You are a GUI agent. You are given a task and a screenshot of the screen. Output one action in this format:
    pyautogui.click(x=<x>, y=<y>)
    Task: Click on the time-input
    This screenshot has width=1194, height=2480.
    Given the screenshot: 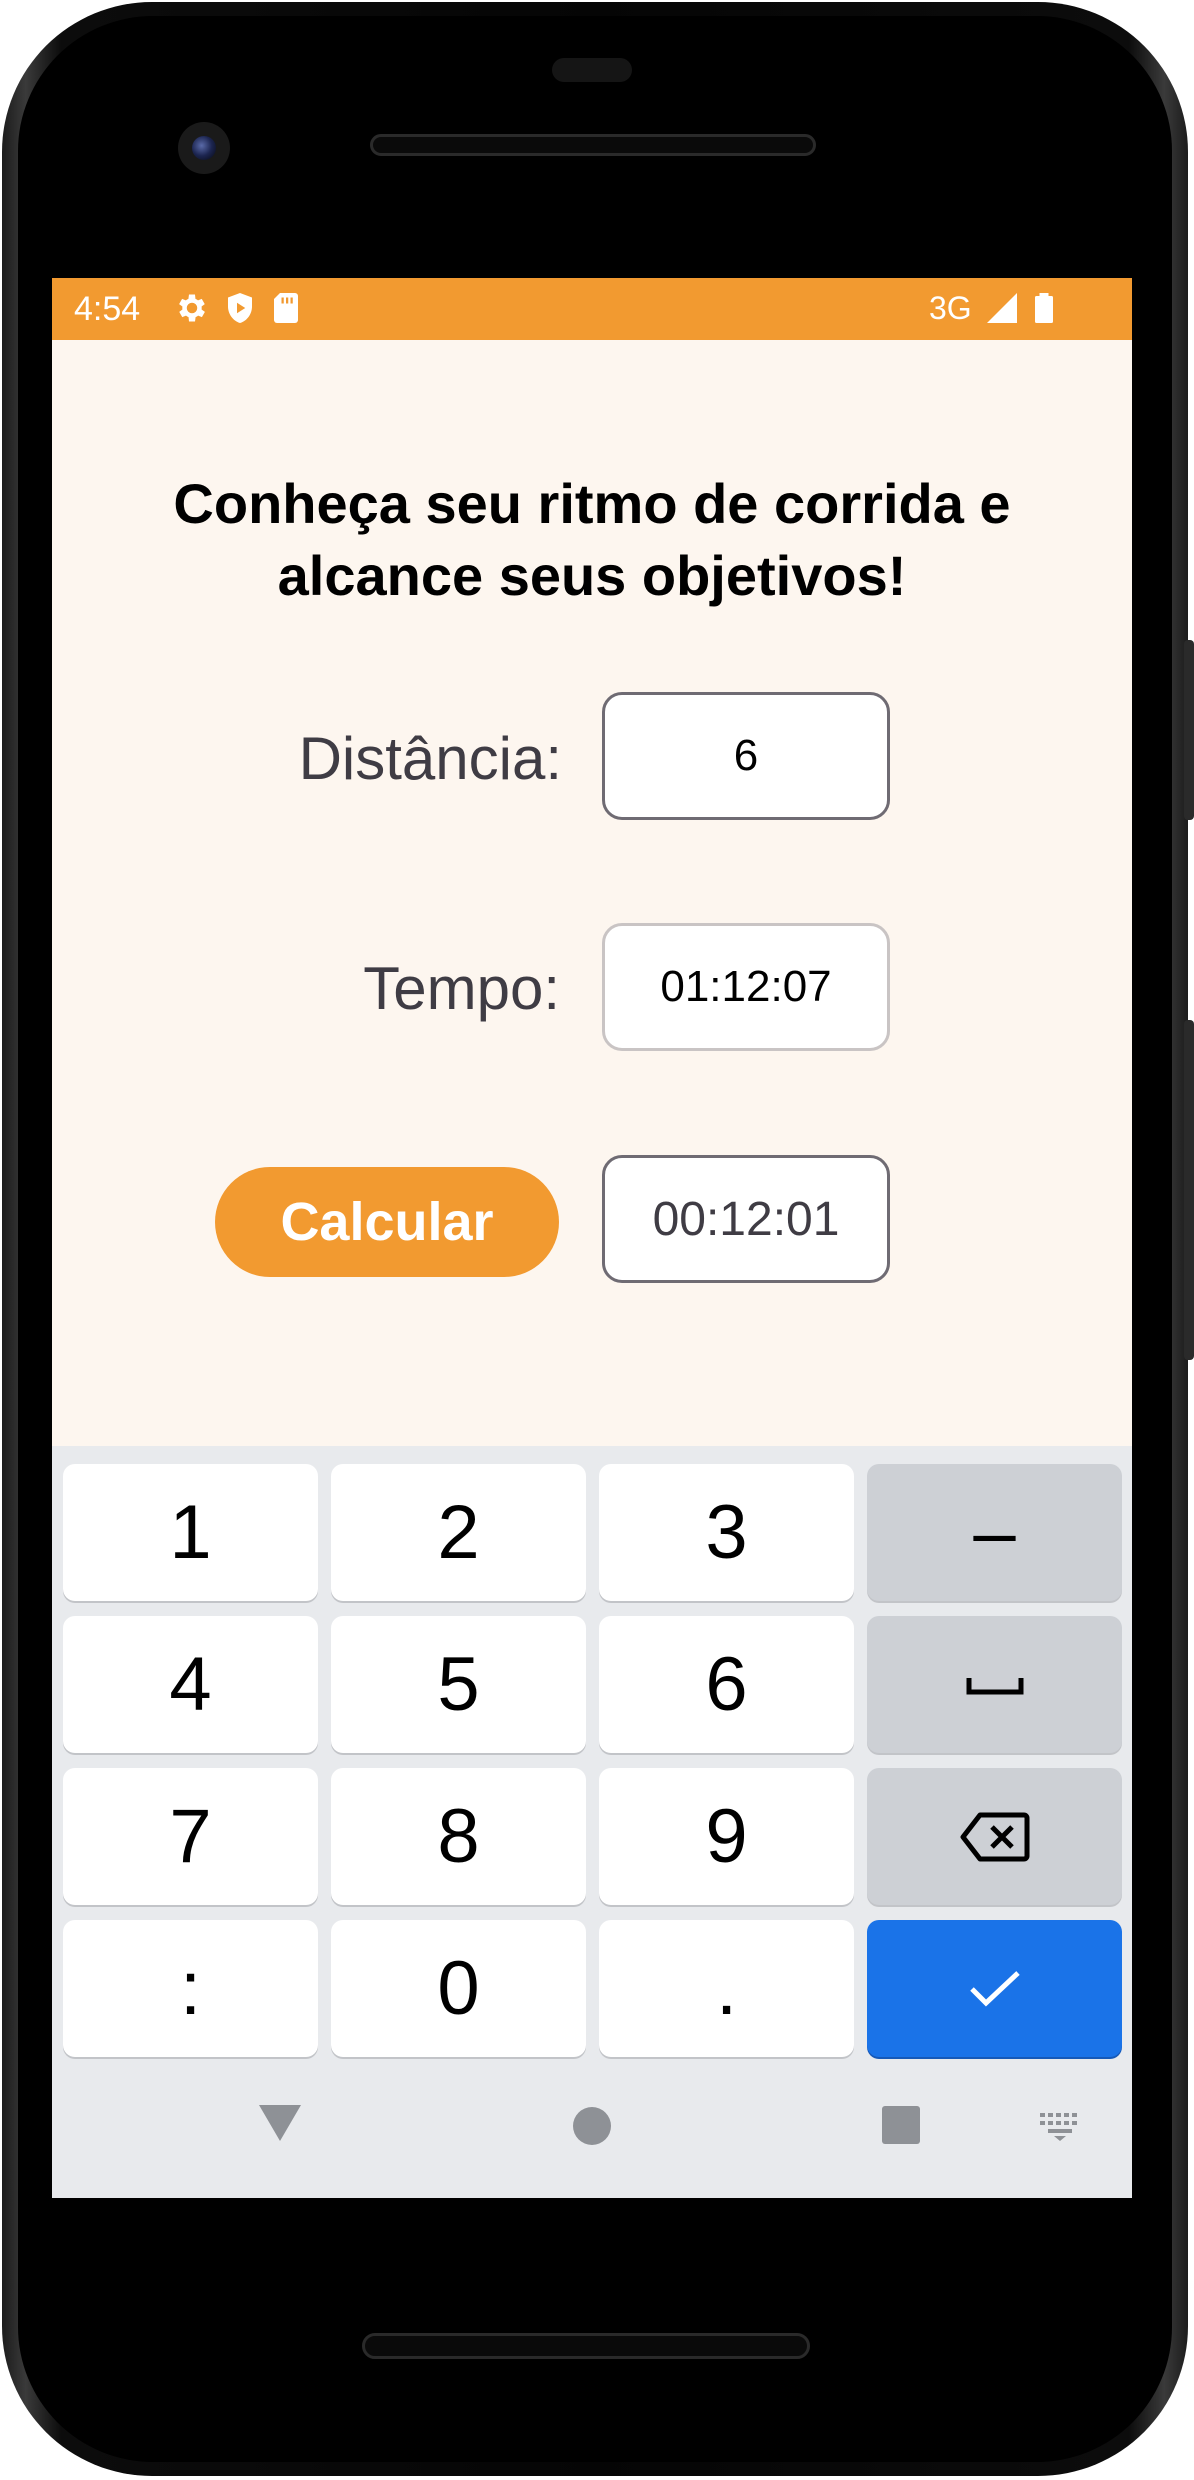 What is the action you would take?
    pyautogui.click(x=746, y=987)
    